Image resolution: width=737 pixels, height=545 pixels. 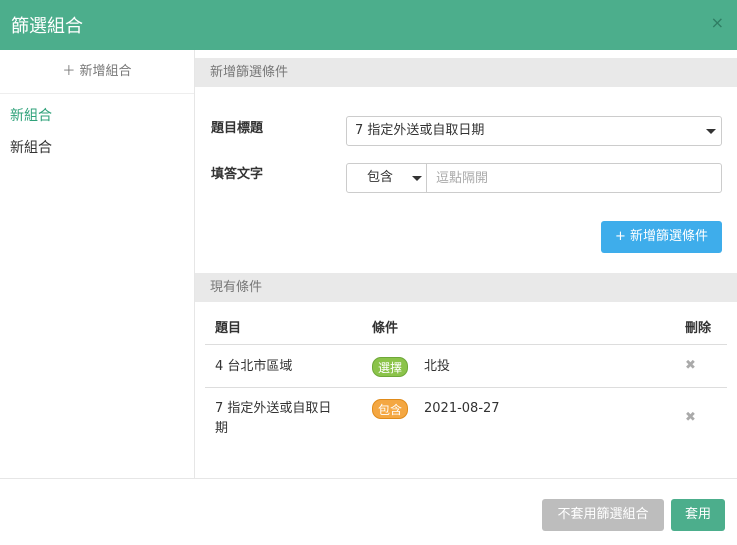 What do you see at coordinates (380, 177) in the screenshot?
I see `operator-select-value: 包含` at bounding box center [380, 177].